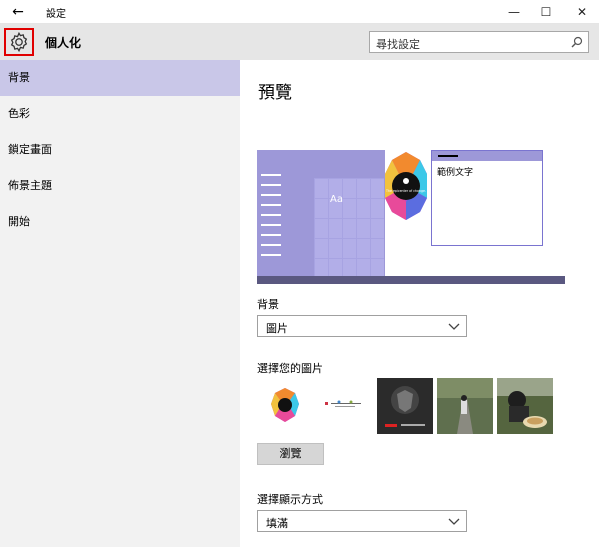 Image resolution: width=599 pixels, height=547 pixels. I want to click on gear-icon, so click(19, 42).